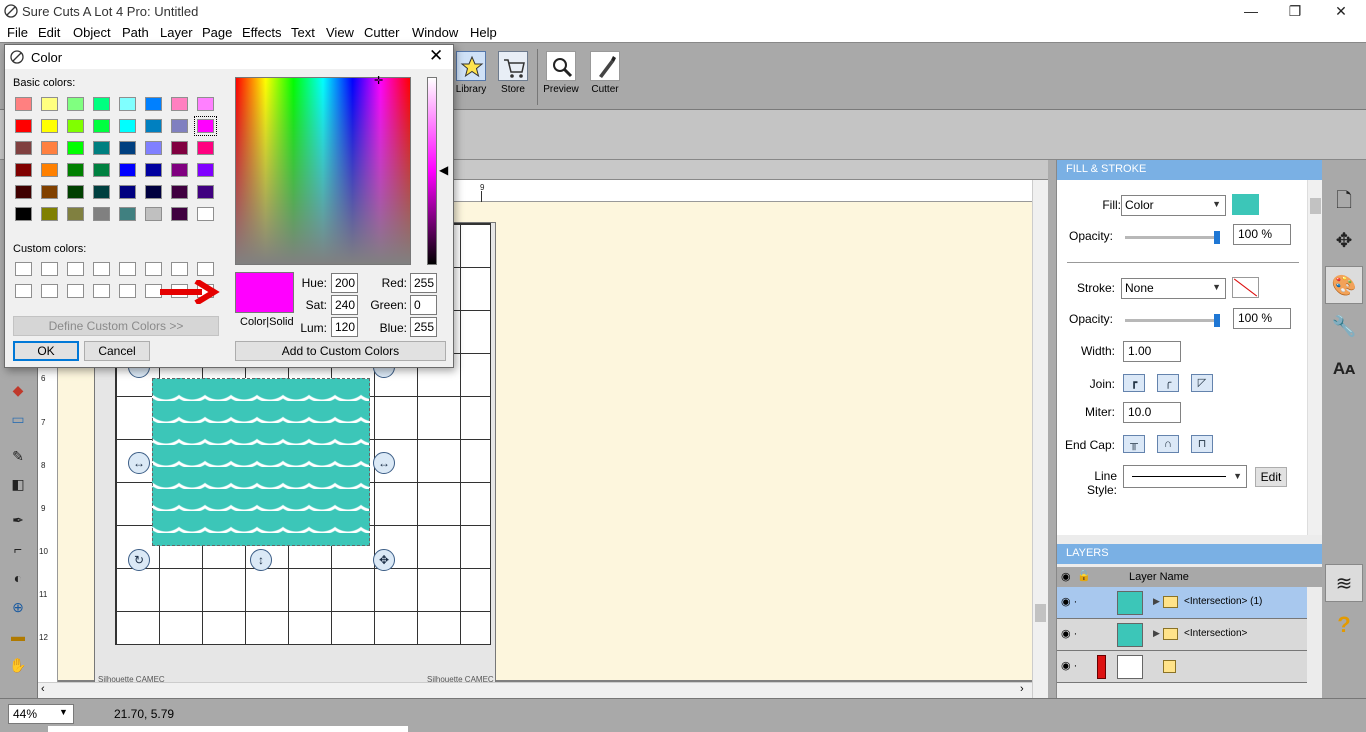  What do you see at coordinates (1172, 320) in the screenshot?
I see `stroke-opacity-slider` at bounding box center [1172, 320].